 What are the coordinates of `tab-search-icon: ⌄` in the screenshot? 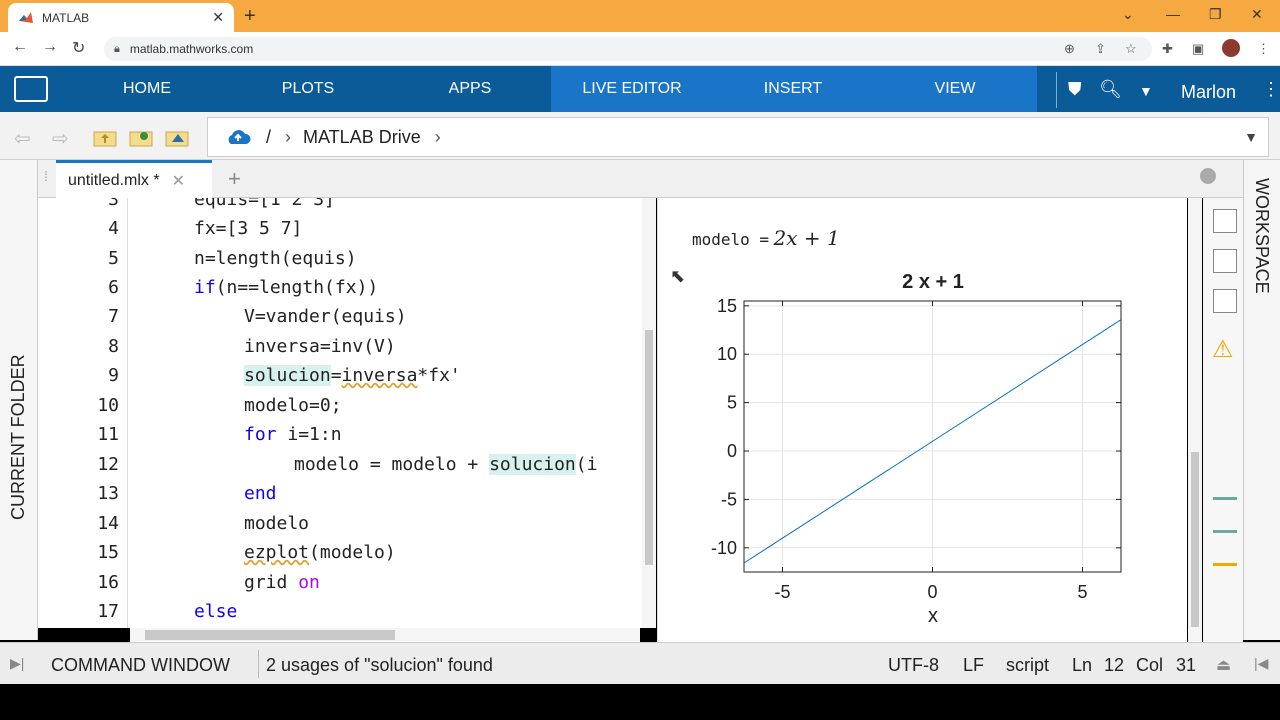 It's located at (1128, 14).